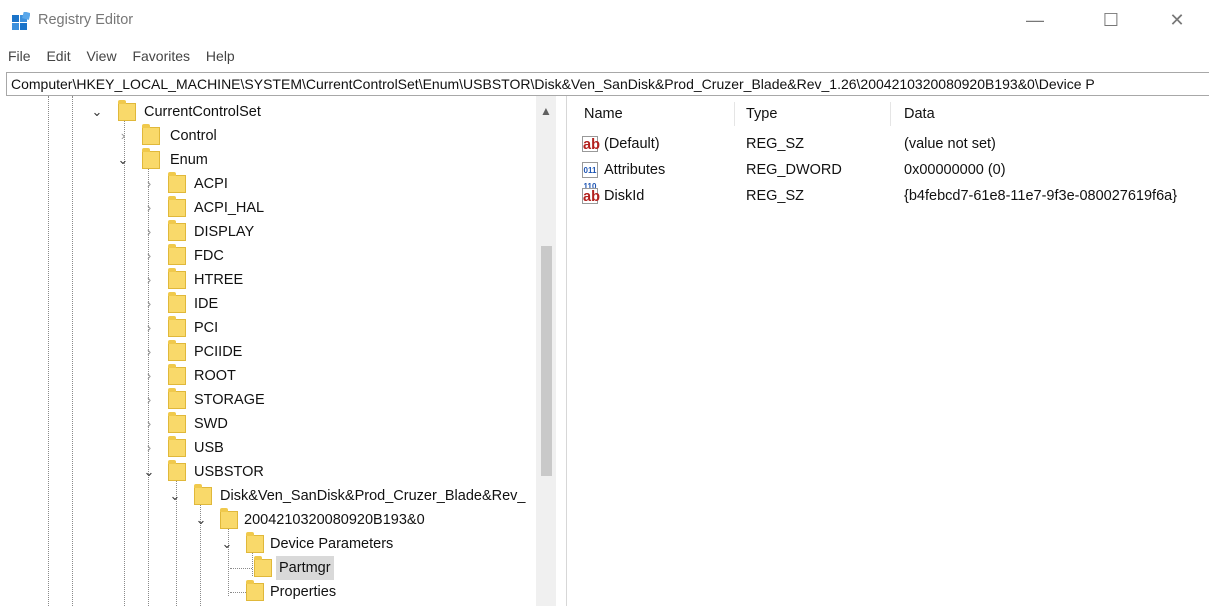  I want to click on tree-node-usbstor: ⌄ USBSTOR, so click(222, 472).